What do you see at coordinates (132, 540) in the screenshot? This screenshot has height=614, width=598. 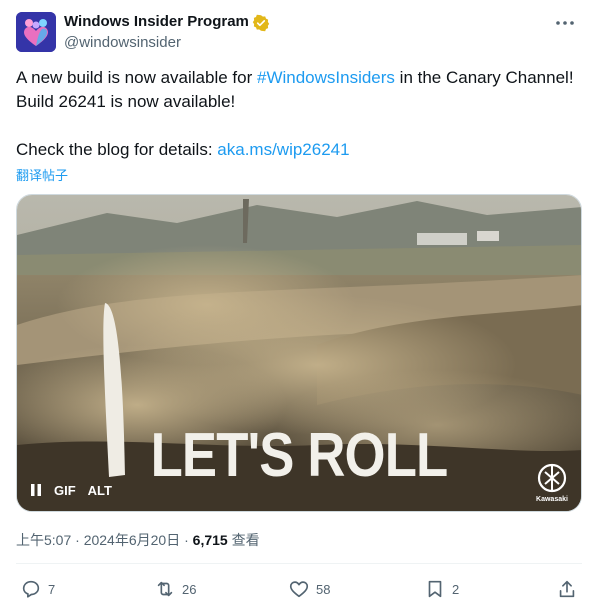 I see `tweet-date: 2024年6月20日` at bounding box center [132, 540].